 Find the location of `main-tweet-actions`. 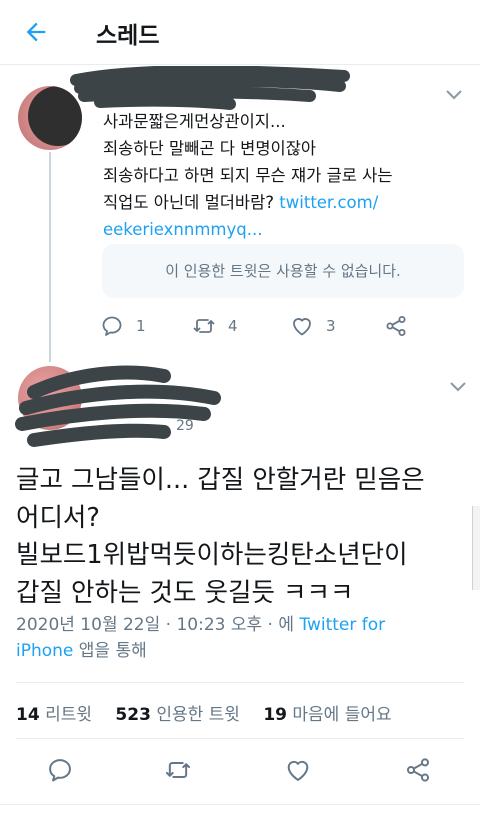

main-tweet-actions is located at coordinates (240, 772).